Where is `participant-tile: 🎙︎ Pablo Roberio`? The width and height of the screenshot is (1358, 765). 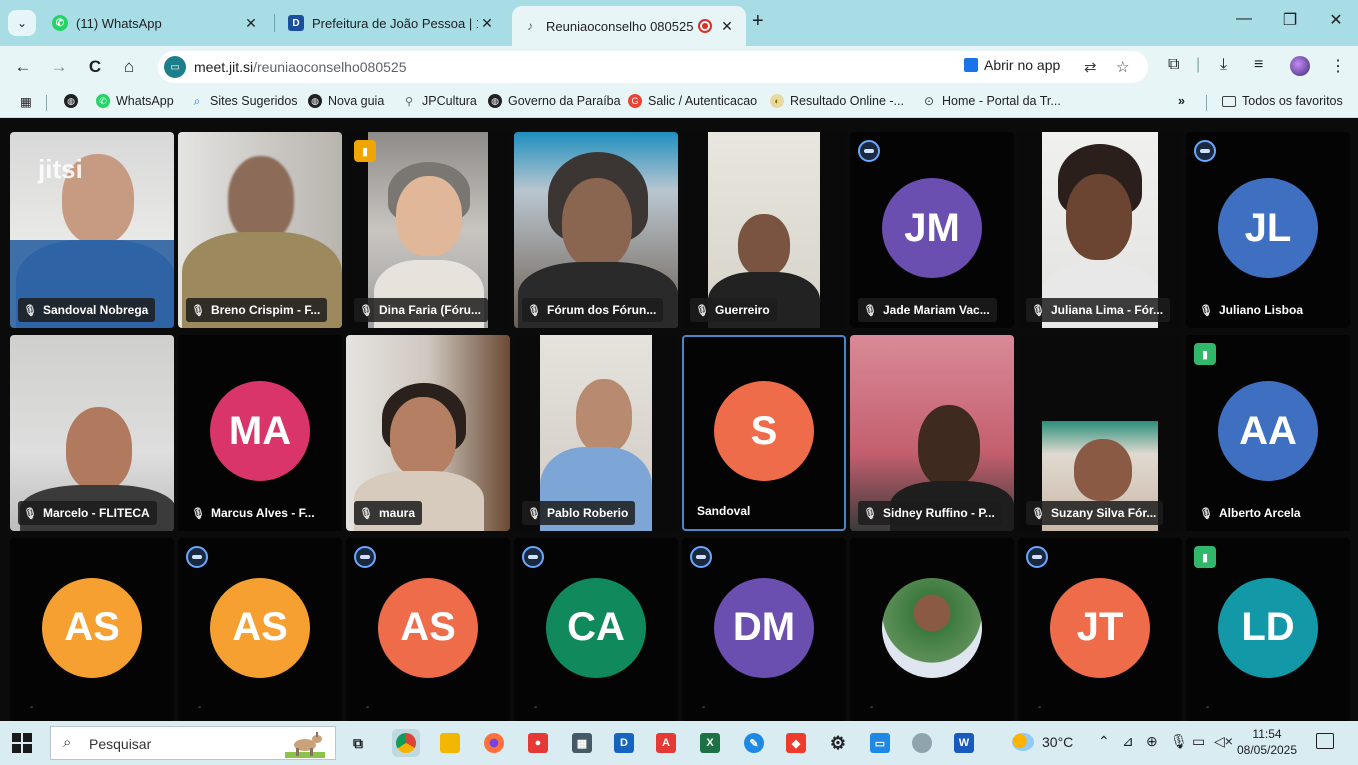 participant-tile: 🎙︎ Pablo Roberio is located at coordinates (596, 433).